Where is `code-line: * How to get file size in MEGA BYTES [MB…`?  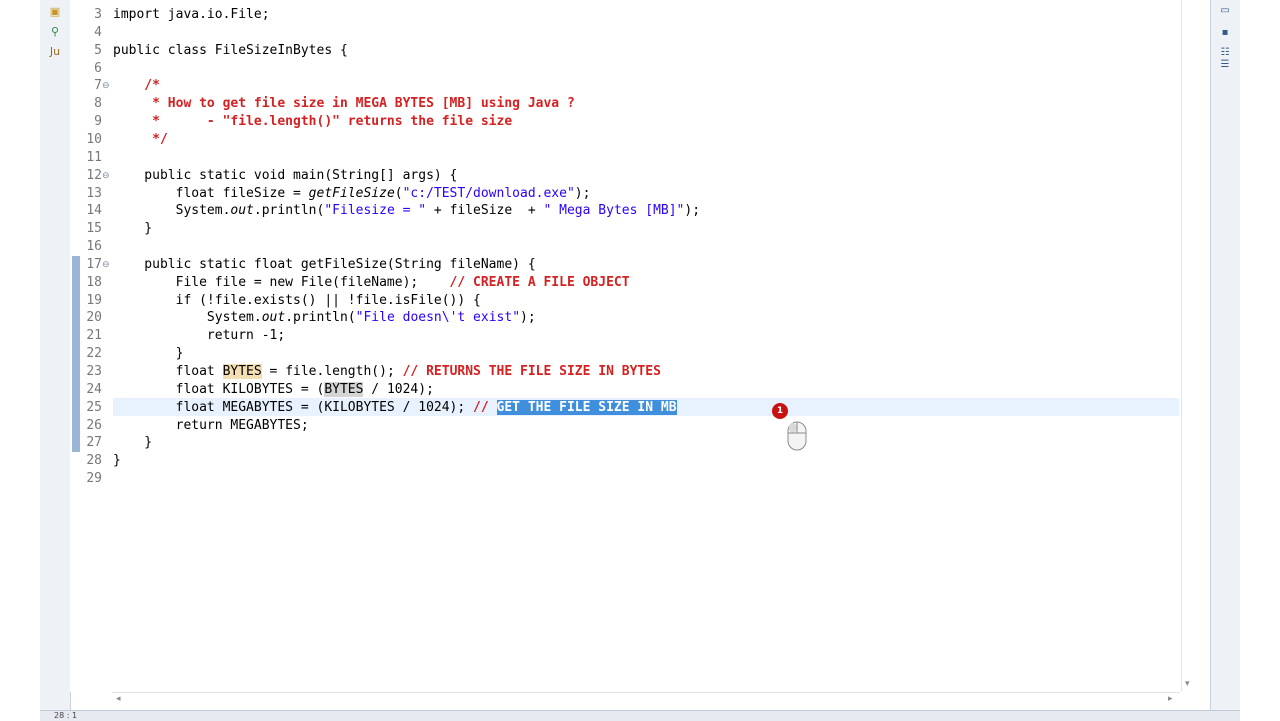 code-line: * How to get file size in MEGA BYTES [MB… is located at coordinates (344, 104).